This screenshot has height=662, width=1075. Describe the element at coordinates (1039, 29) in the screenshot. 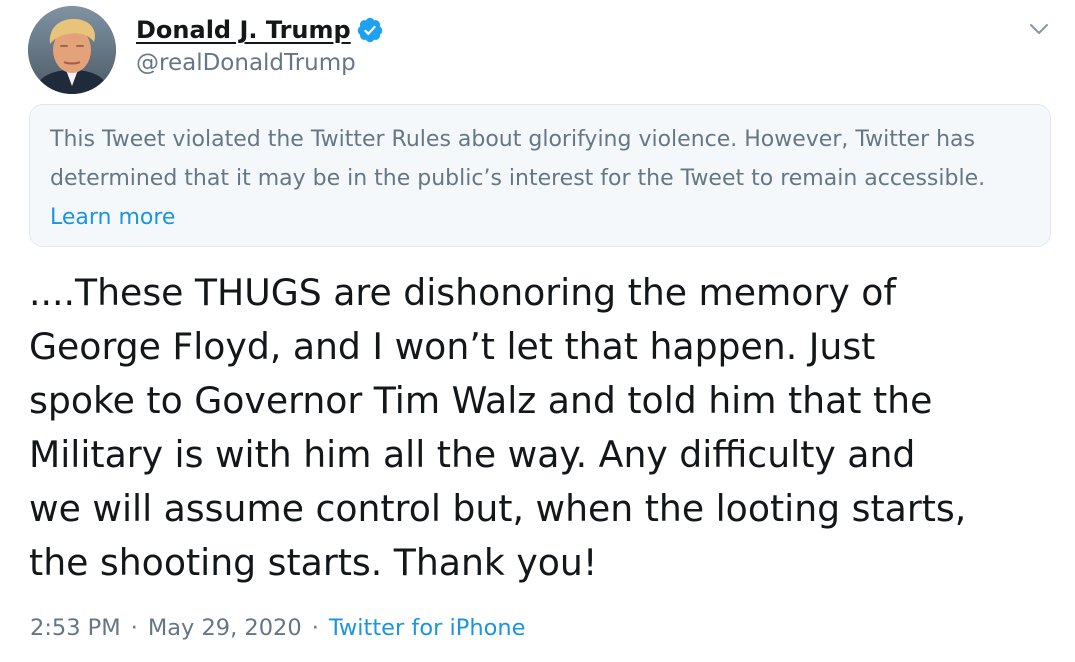

I see `chevron-down-icon` at that location.